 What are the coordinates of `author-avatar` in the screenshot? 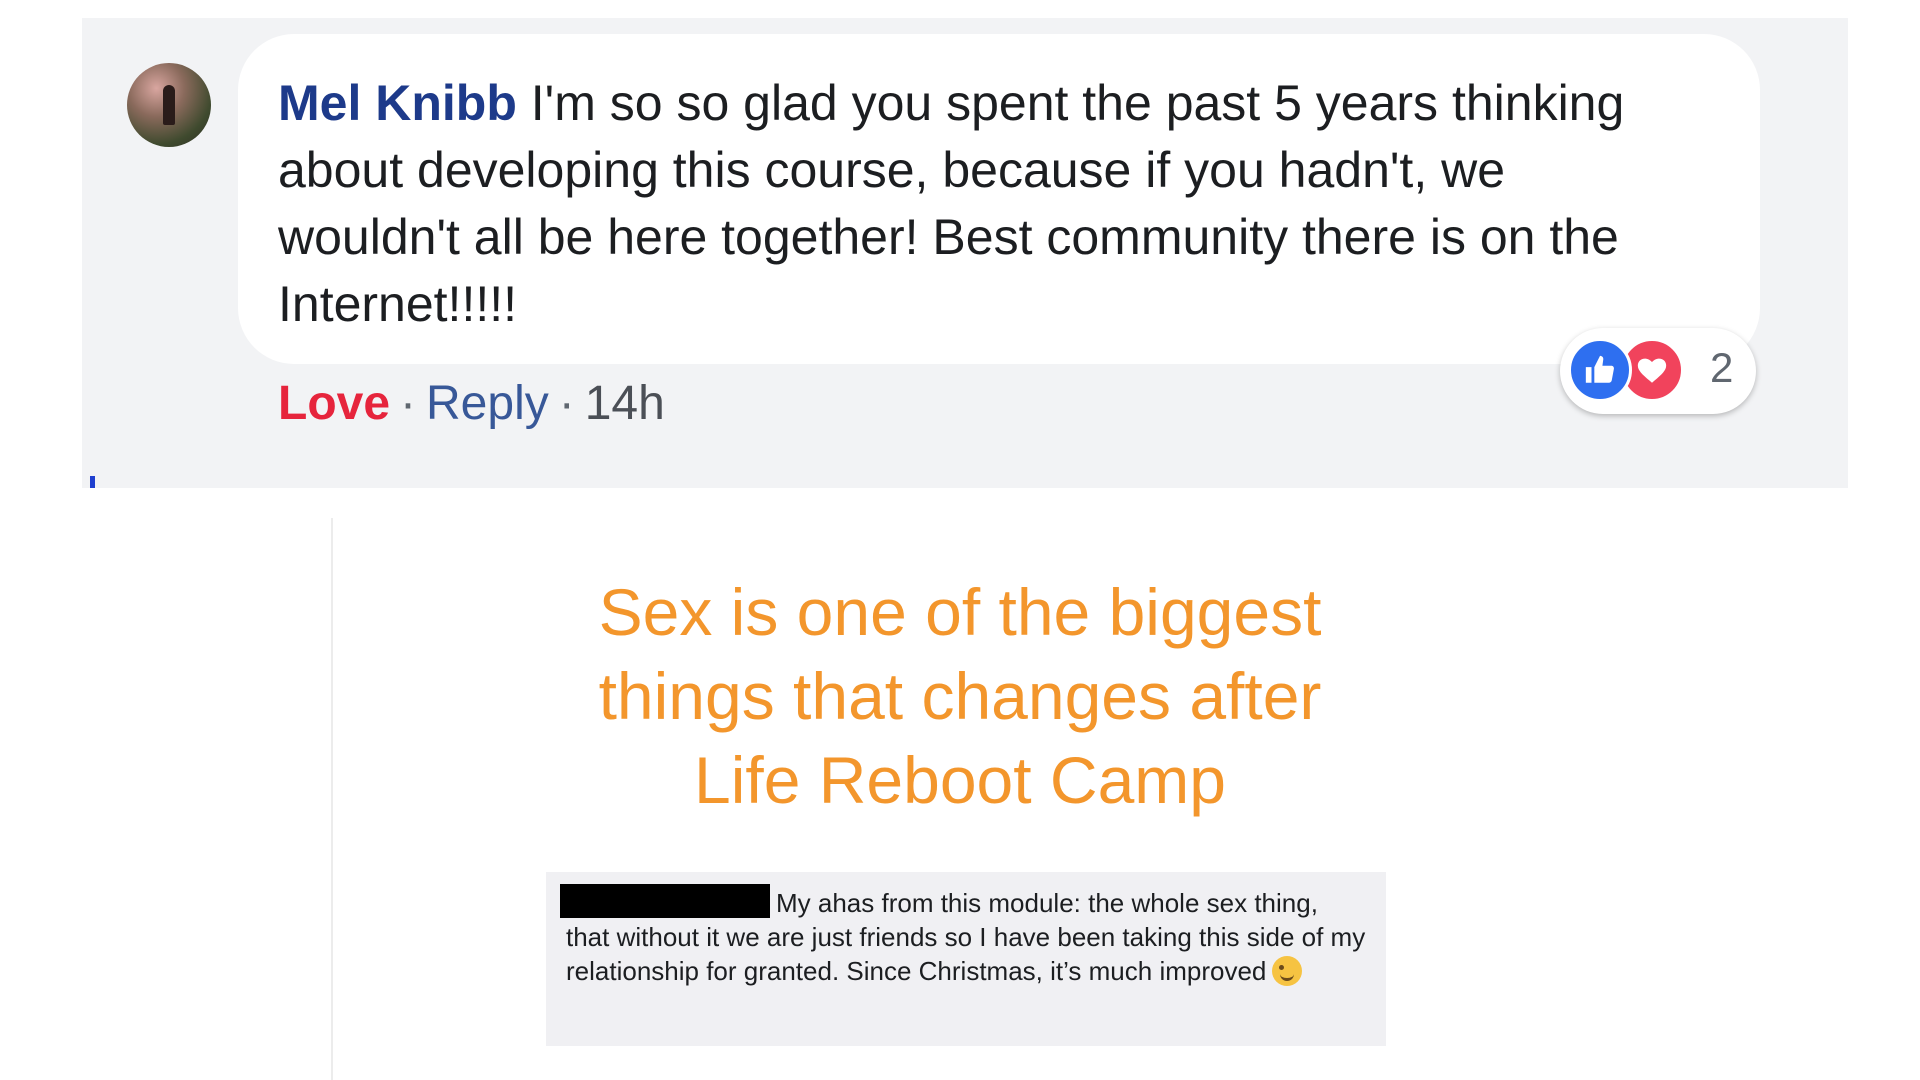 It's located at (169, 105).